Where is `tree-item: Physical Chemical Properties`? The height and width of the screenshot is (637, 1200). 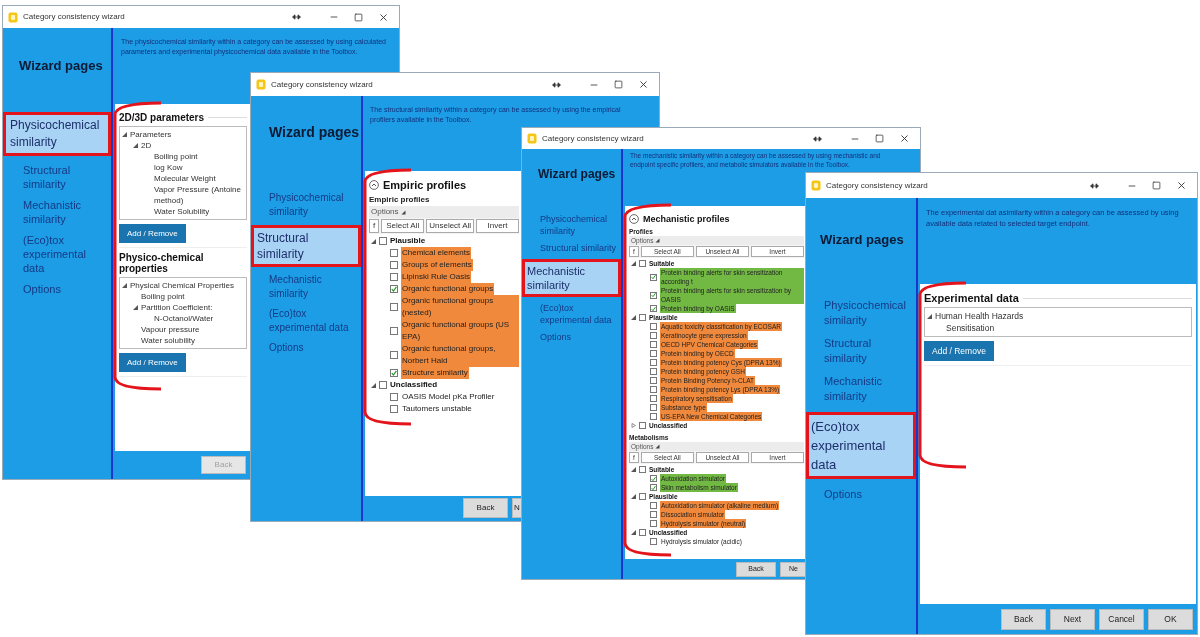 tree-item: Physical Chemical Properties is located at coordinates (182, 285).